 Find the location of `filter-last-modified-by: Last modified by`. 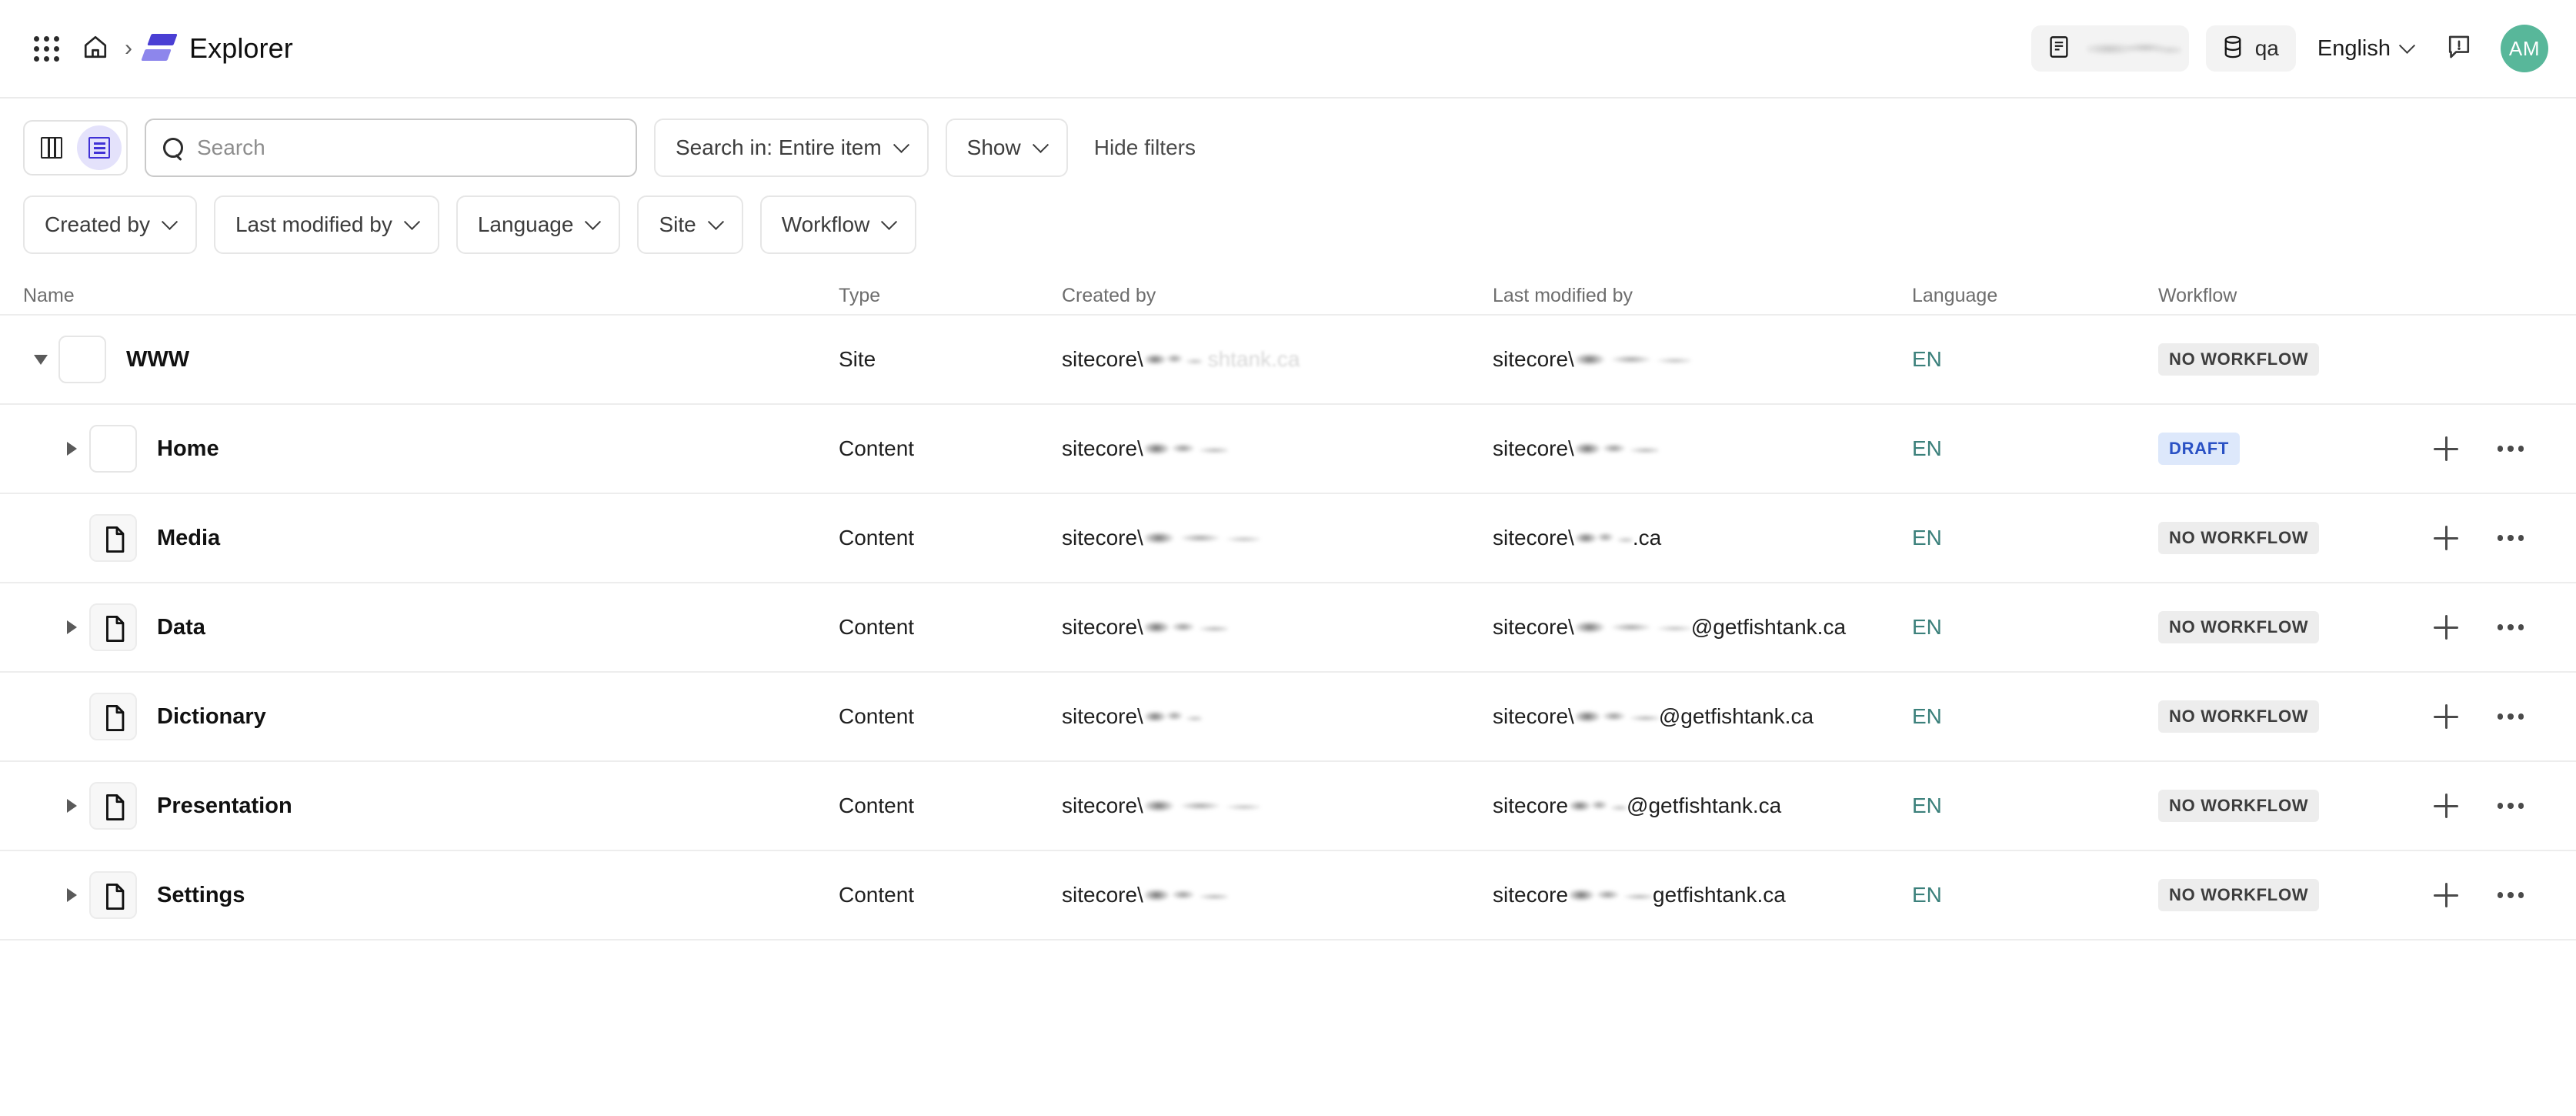

filter-last-modified-by: Last modified by is located at coordinates (326, 225).